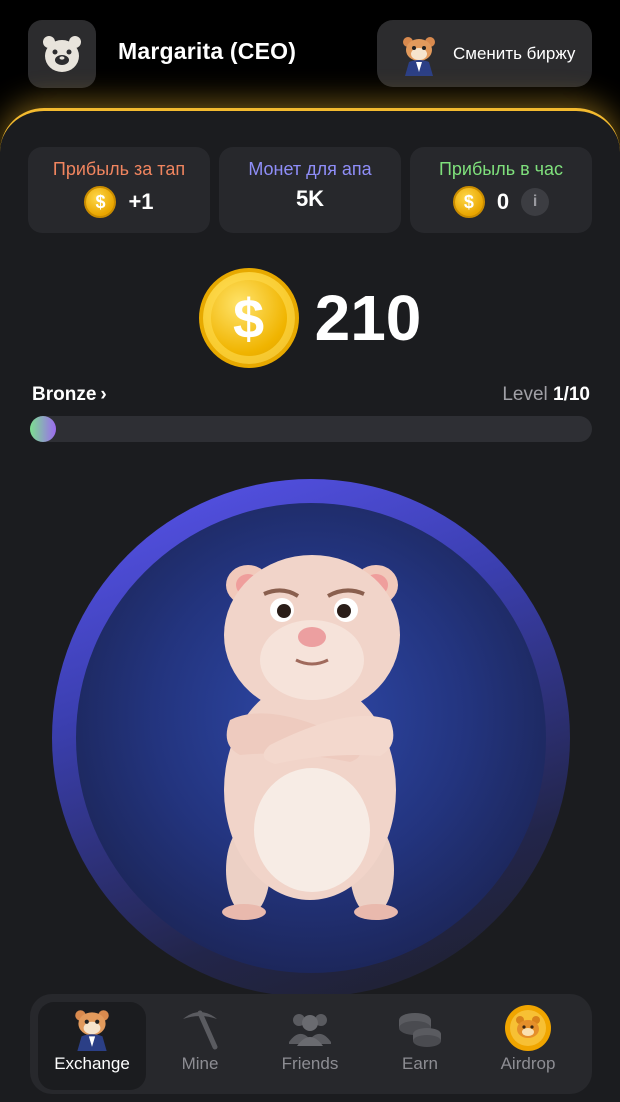 The image size is (620, 1102). I want to click on level-indicator: Level 1/10, so click(546, 395).